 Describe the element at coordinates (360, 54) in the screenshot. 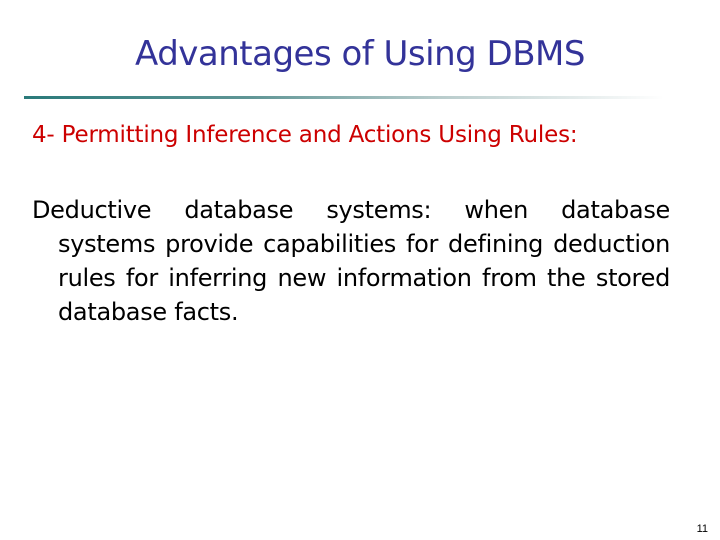

I see `slide-title: Advantages of Using DBMS` at that location.